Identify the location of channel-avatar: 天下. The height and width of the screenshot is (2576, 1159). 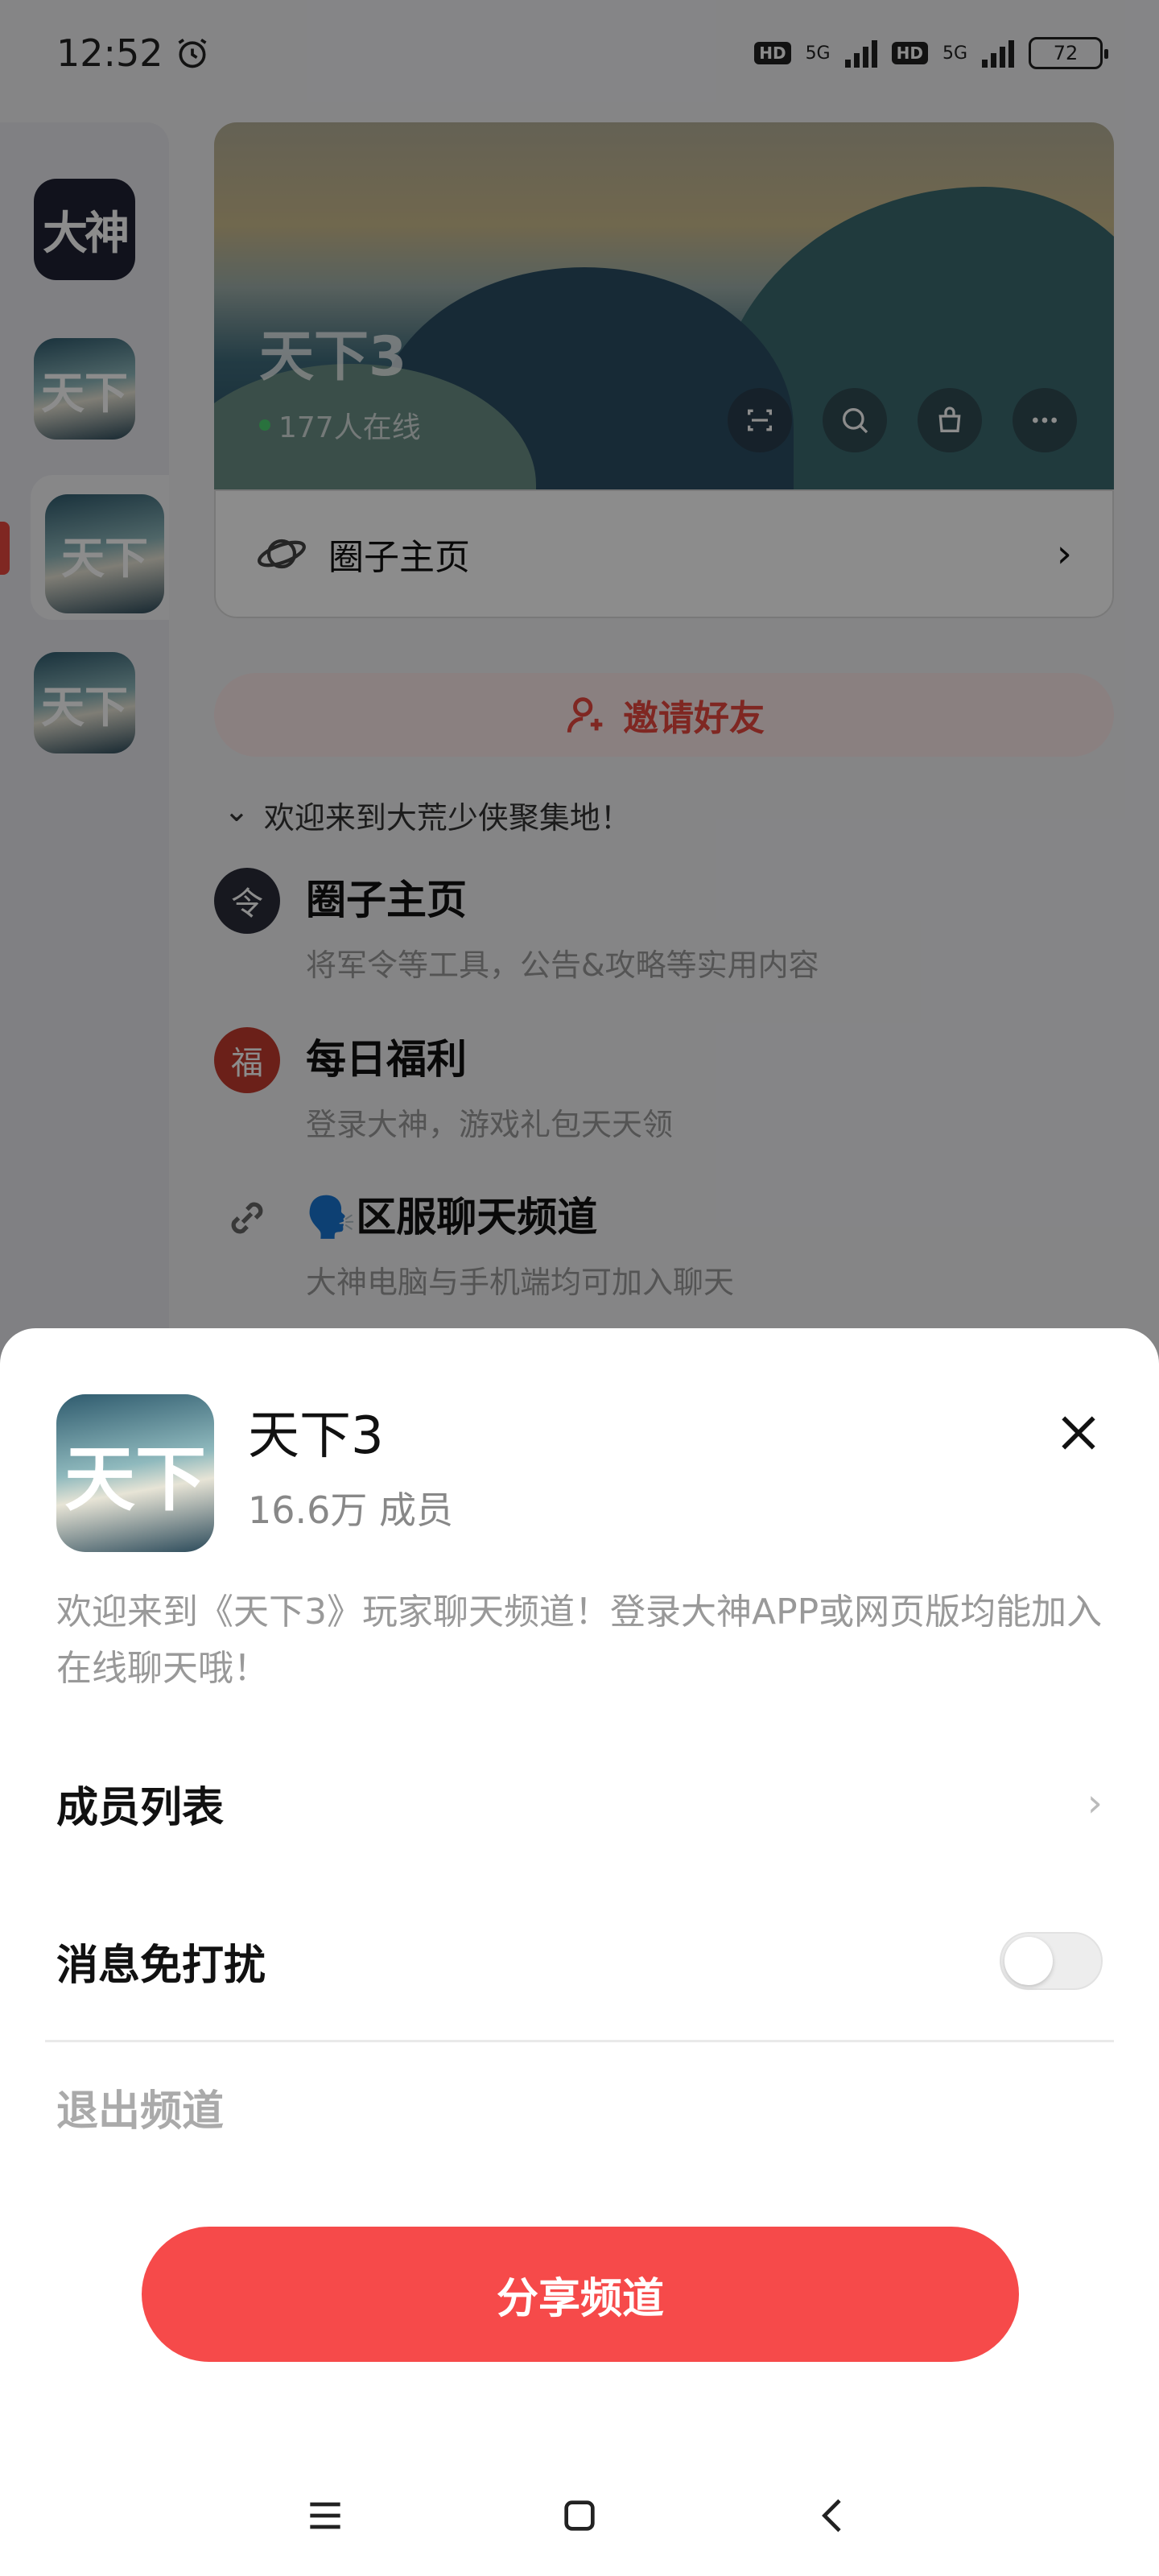
(135, 1473).